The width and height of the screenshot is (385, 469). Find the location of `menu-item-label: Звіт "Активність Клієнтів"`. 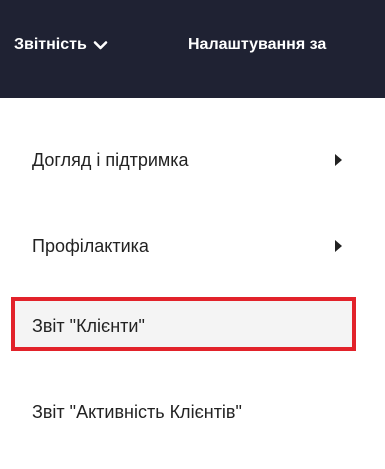

menu-item-label: Звіт "Активність Клієнтів" is located at coordinates (137, 411).